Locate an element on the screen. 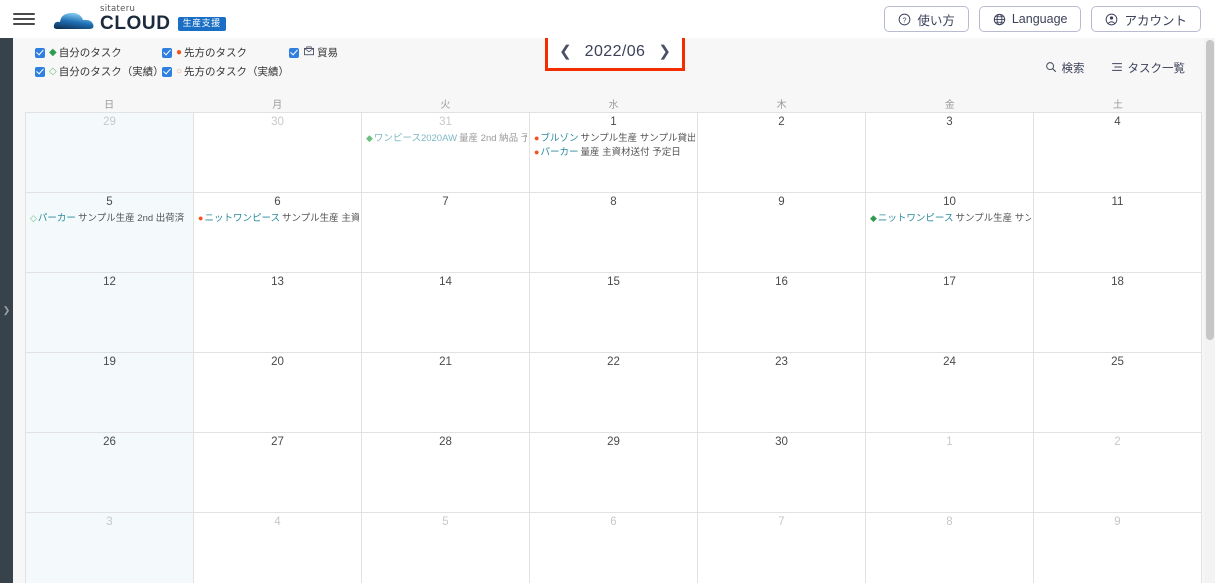 The height and width of the screenshot is (583, 1215). sidebar-expand-handle: ❯ is located at coordinates (6, 310).